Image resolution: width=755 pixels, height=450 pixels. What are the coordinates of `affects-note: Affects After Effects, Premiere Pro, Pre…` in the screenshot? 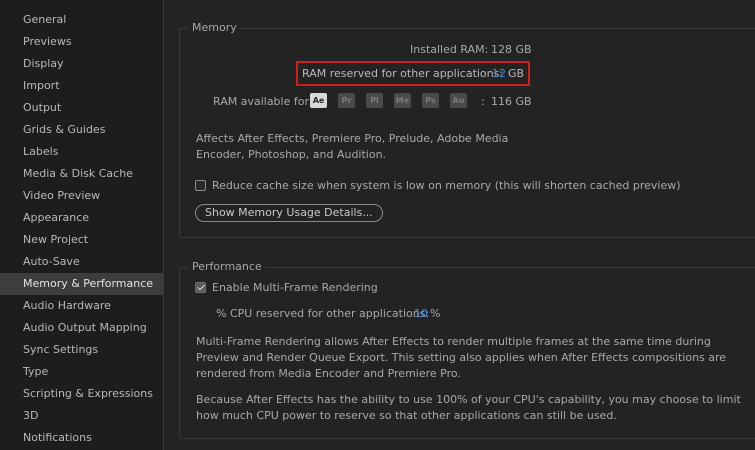 It's located at (352, 146).